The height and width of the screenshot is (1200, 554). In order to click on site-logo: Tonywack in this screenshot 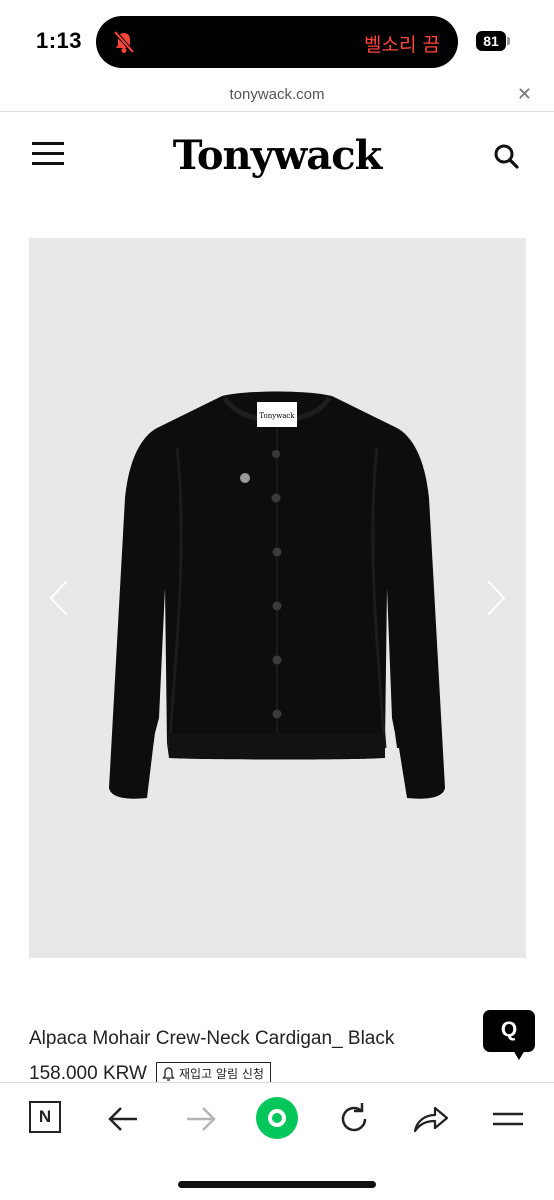, I will do `click(277, 155)`.